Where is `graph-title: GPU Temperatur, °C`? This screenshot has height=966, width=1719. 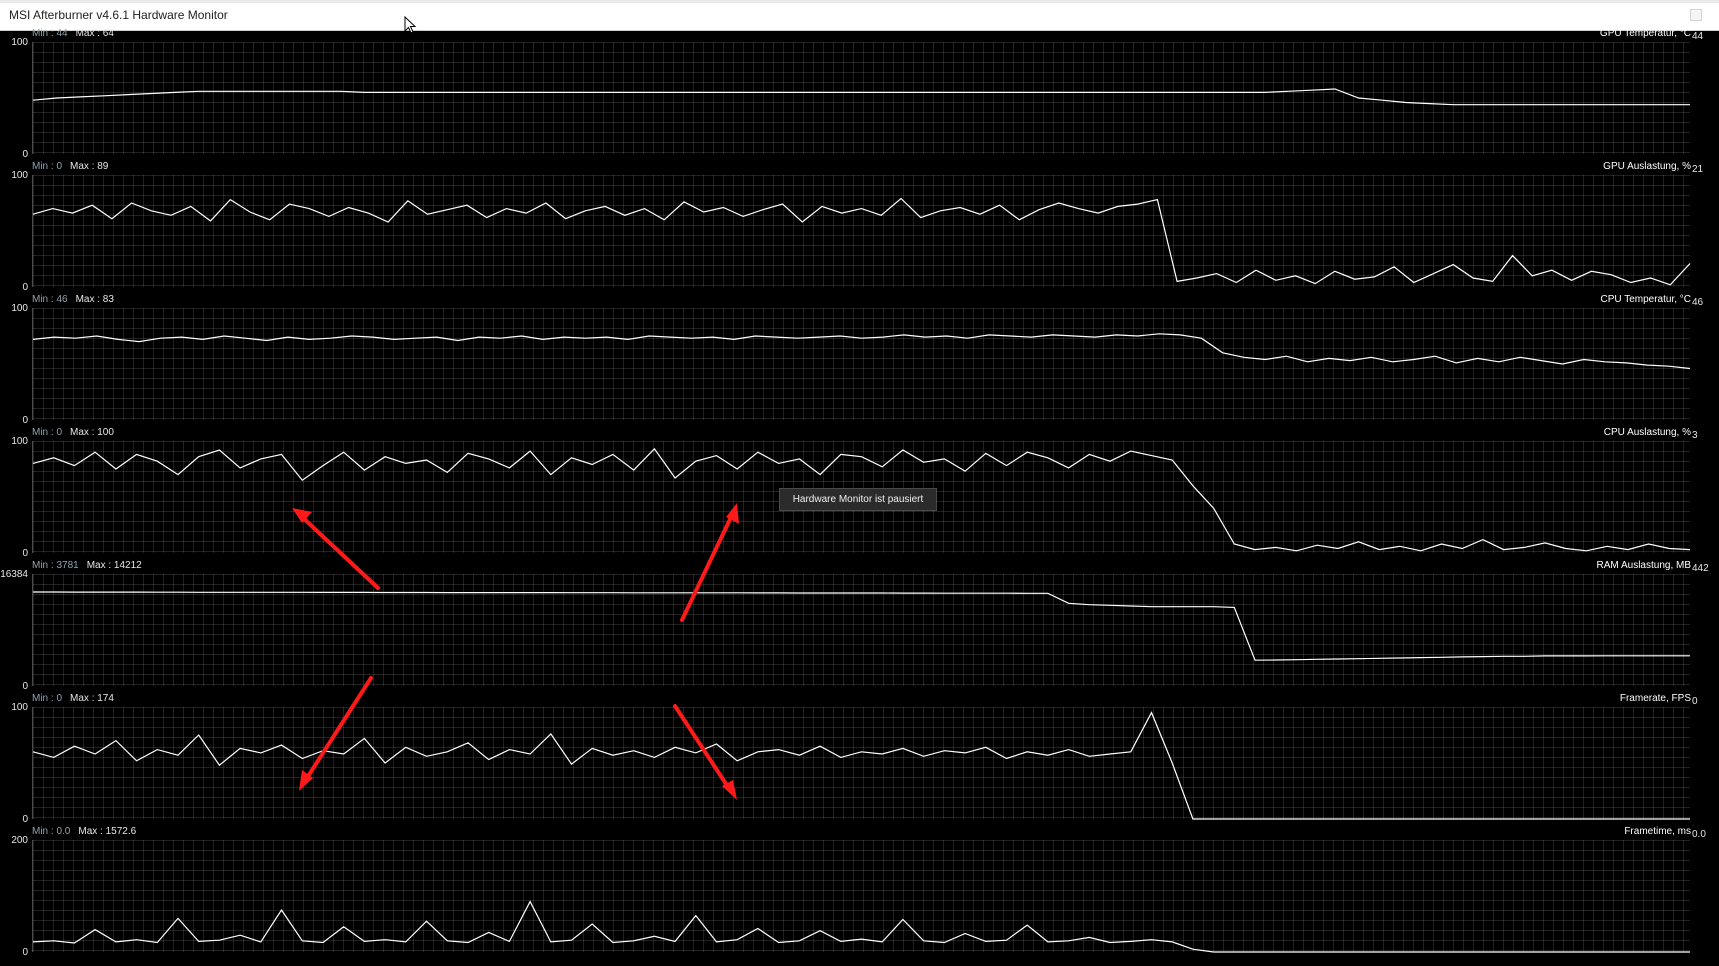 graph-title: GPU Temperatur, °C is located at coordinates (1645, 33).